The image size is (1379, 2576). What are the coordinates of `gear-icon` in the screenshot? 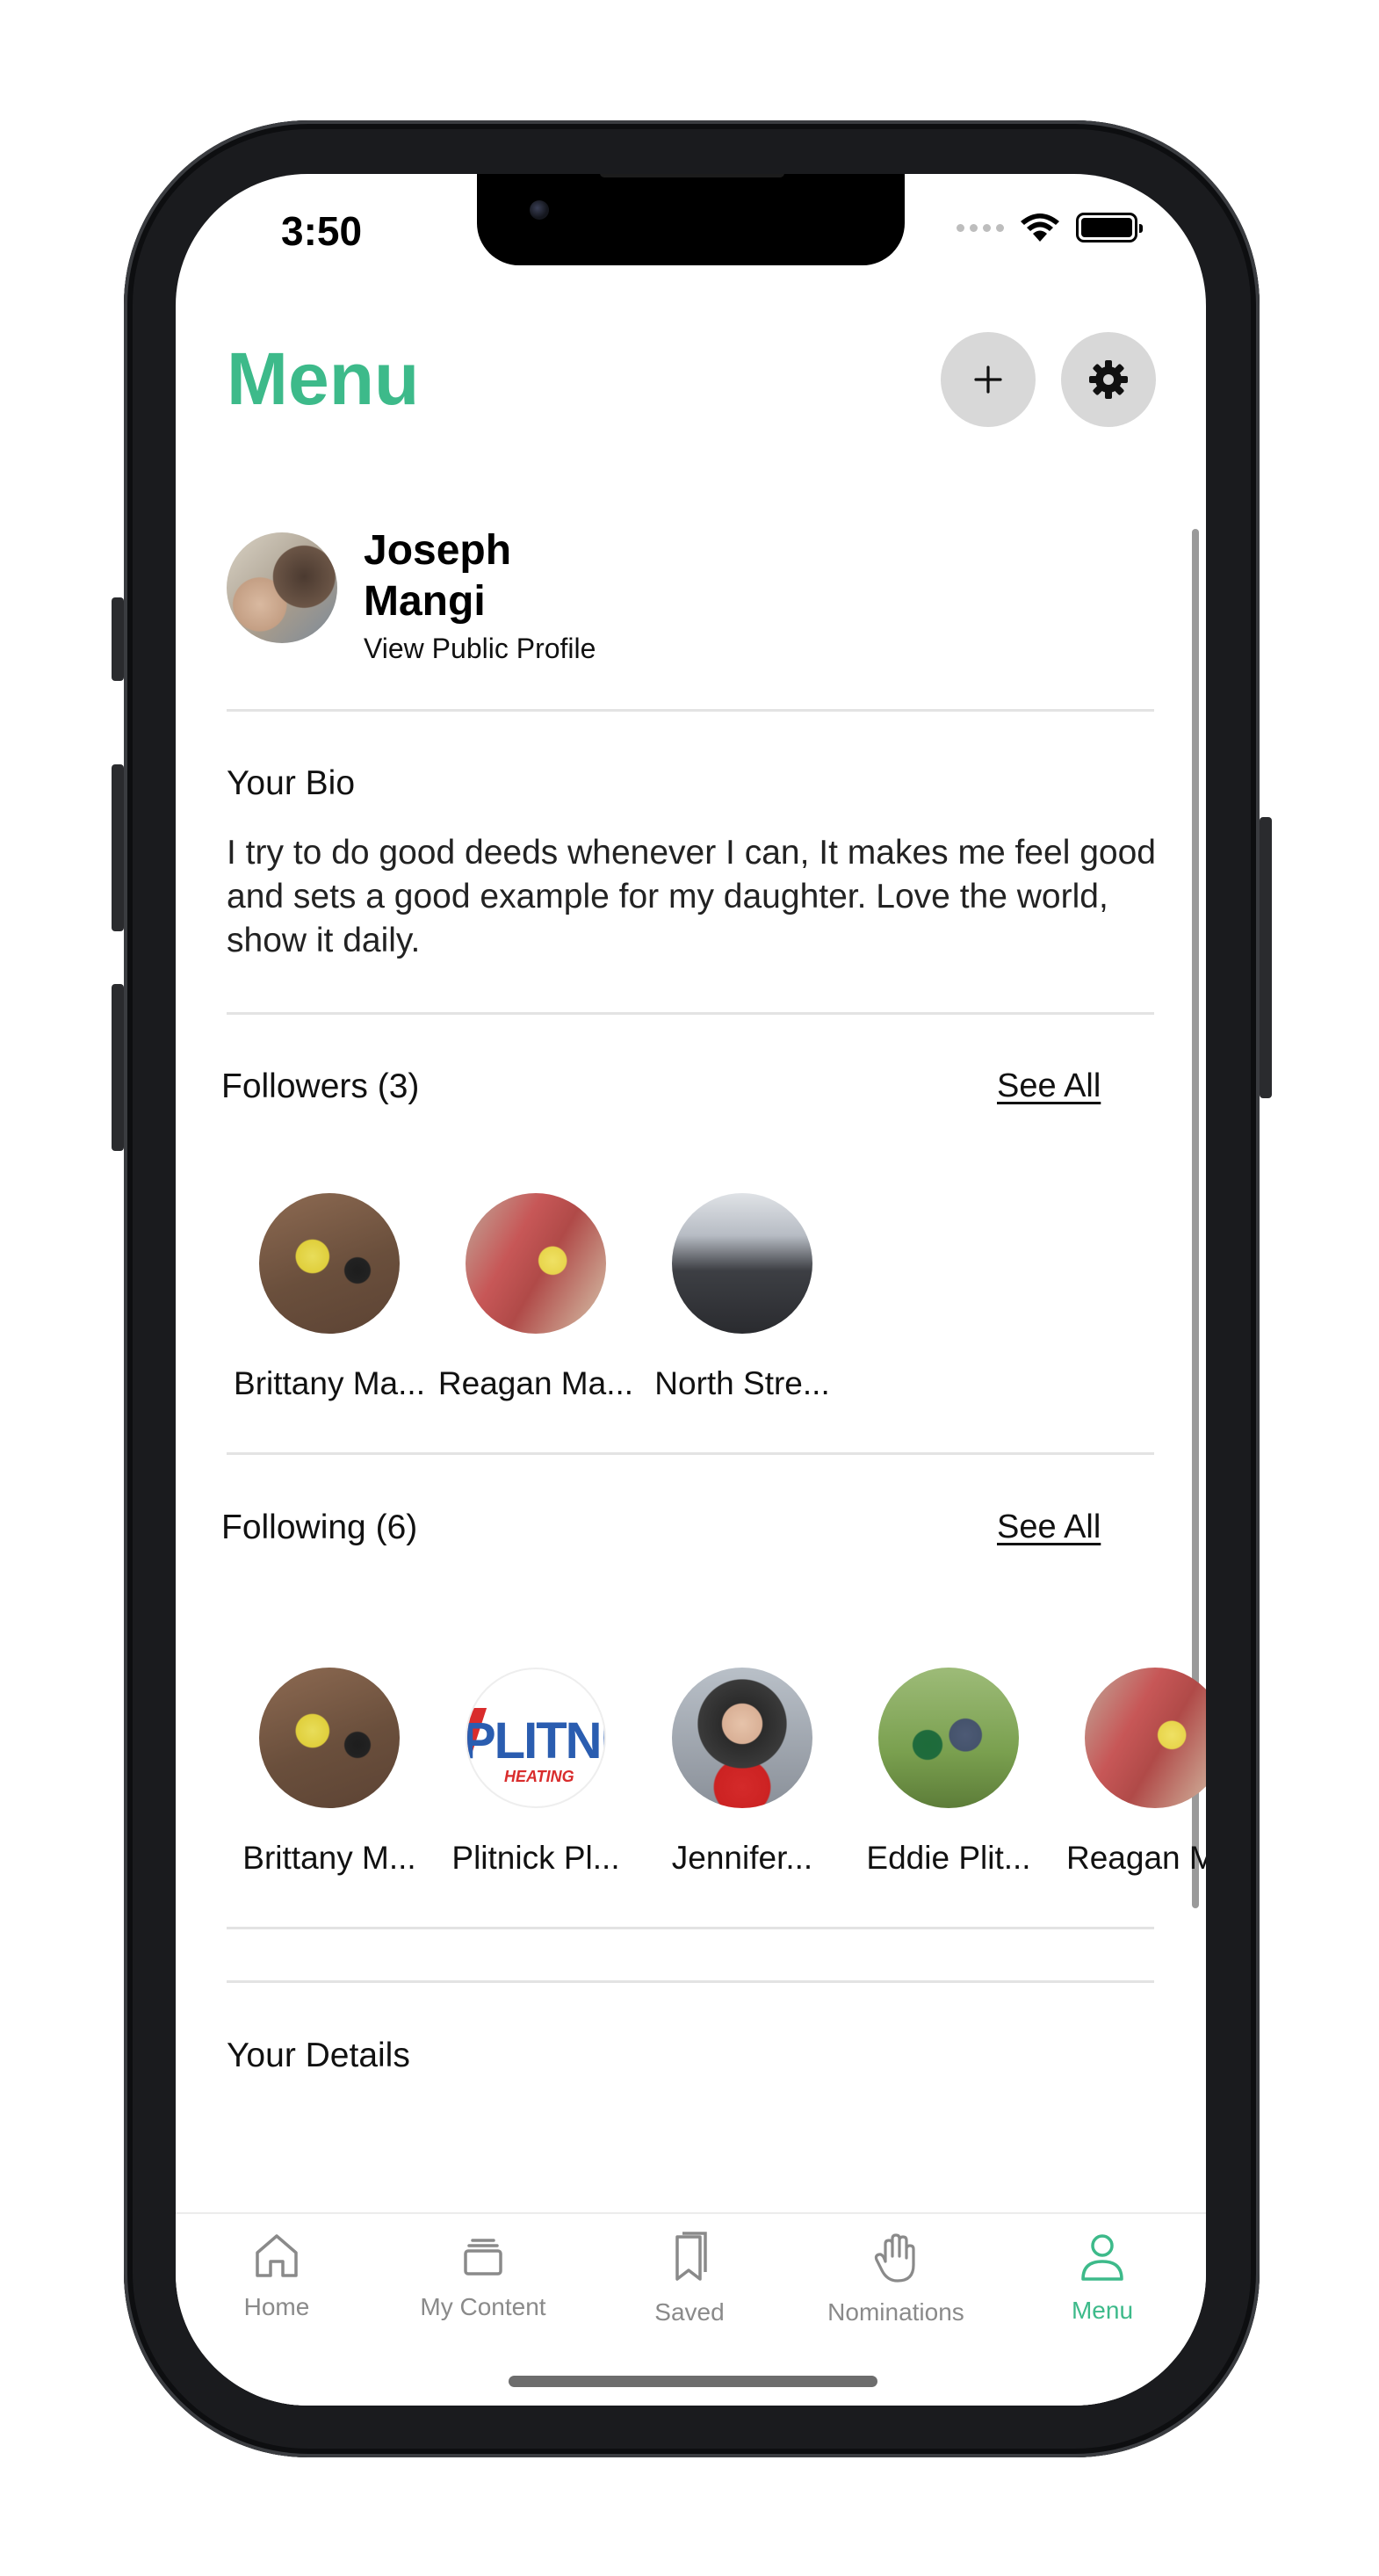 It's located at (1108, 379).